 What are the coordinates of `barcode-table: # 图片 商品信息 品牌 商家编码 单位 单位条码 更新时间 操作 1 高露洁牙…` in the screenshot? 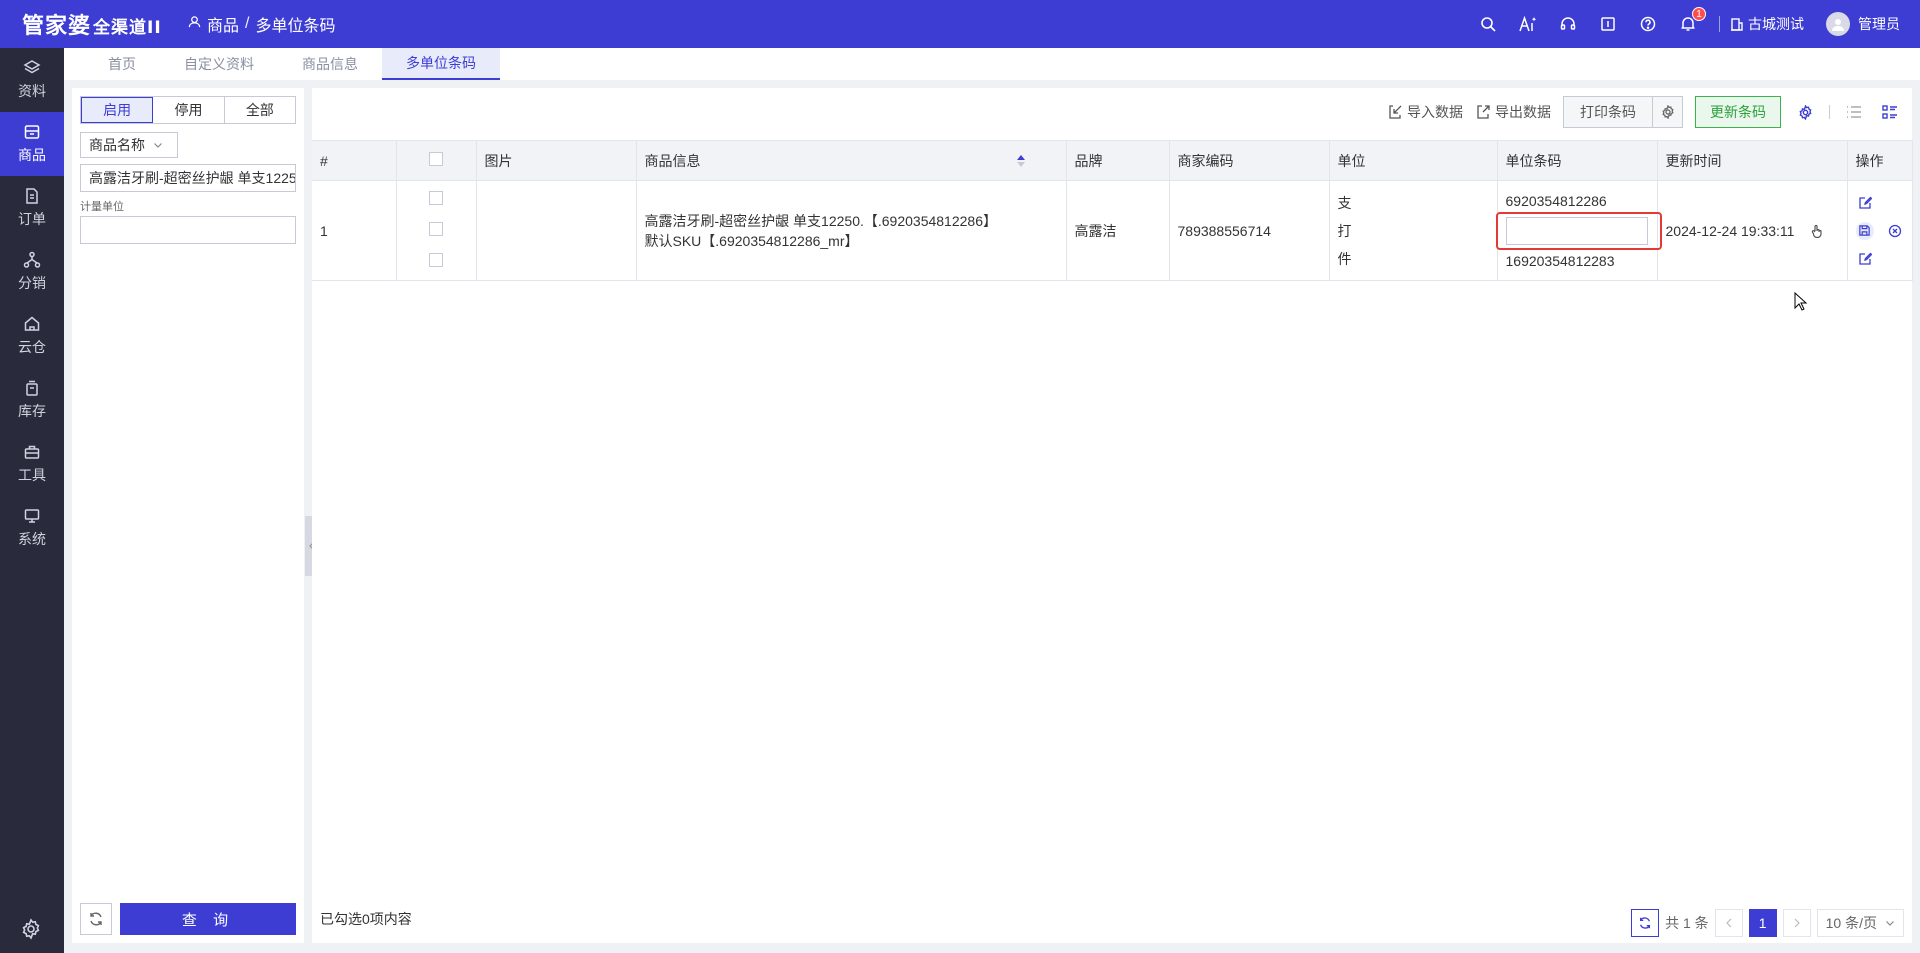 It's located at (1112, 210).